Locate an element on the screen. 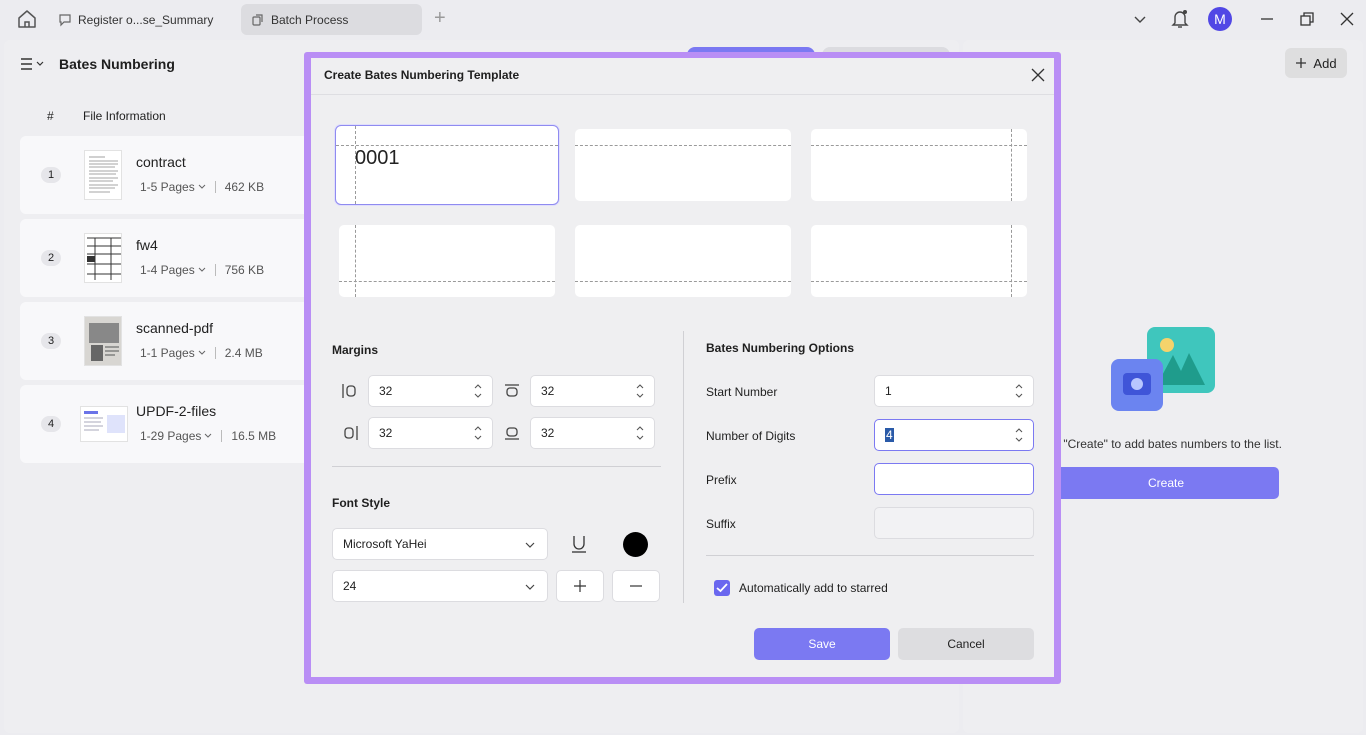 The image size is (1366, 735). font-style-title: Font Style is located at coordinates (361, 503).